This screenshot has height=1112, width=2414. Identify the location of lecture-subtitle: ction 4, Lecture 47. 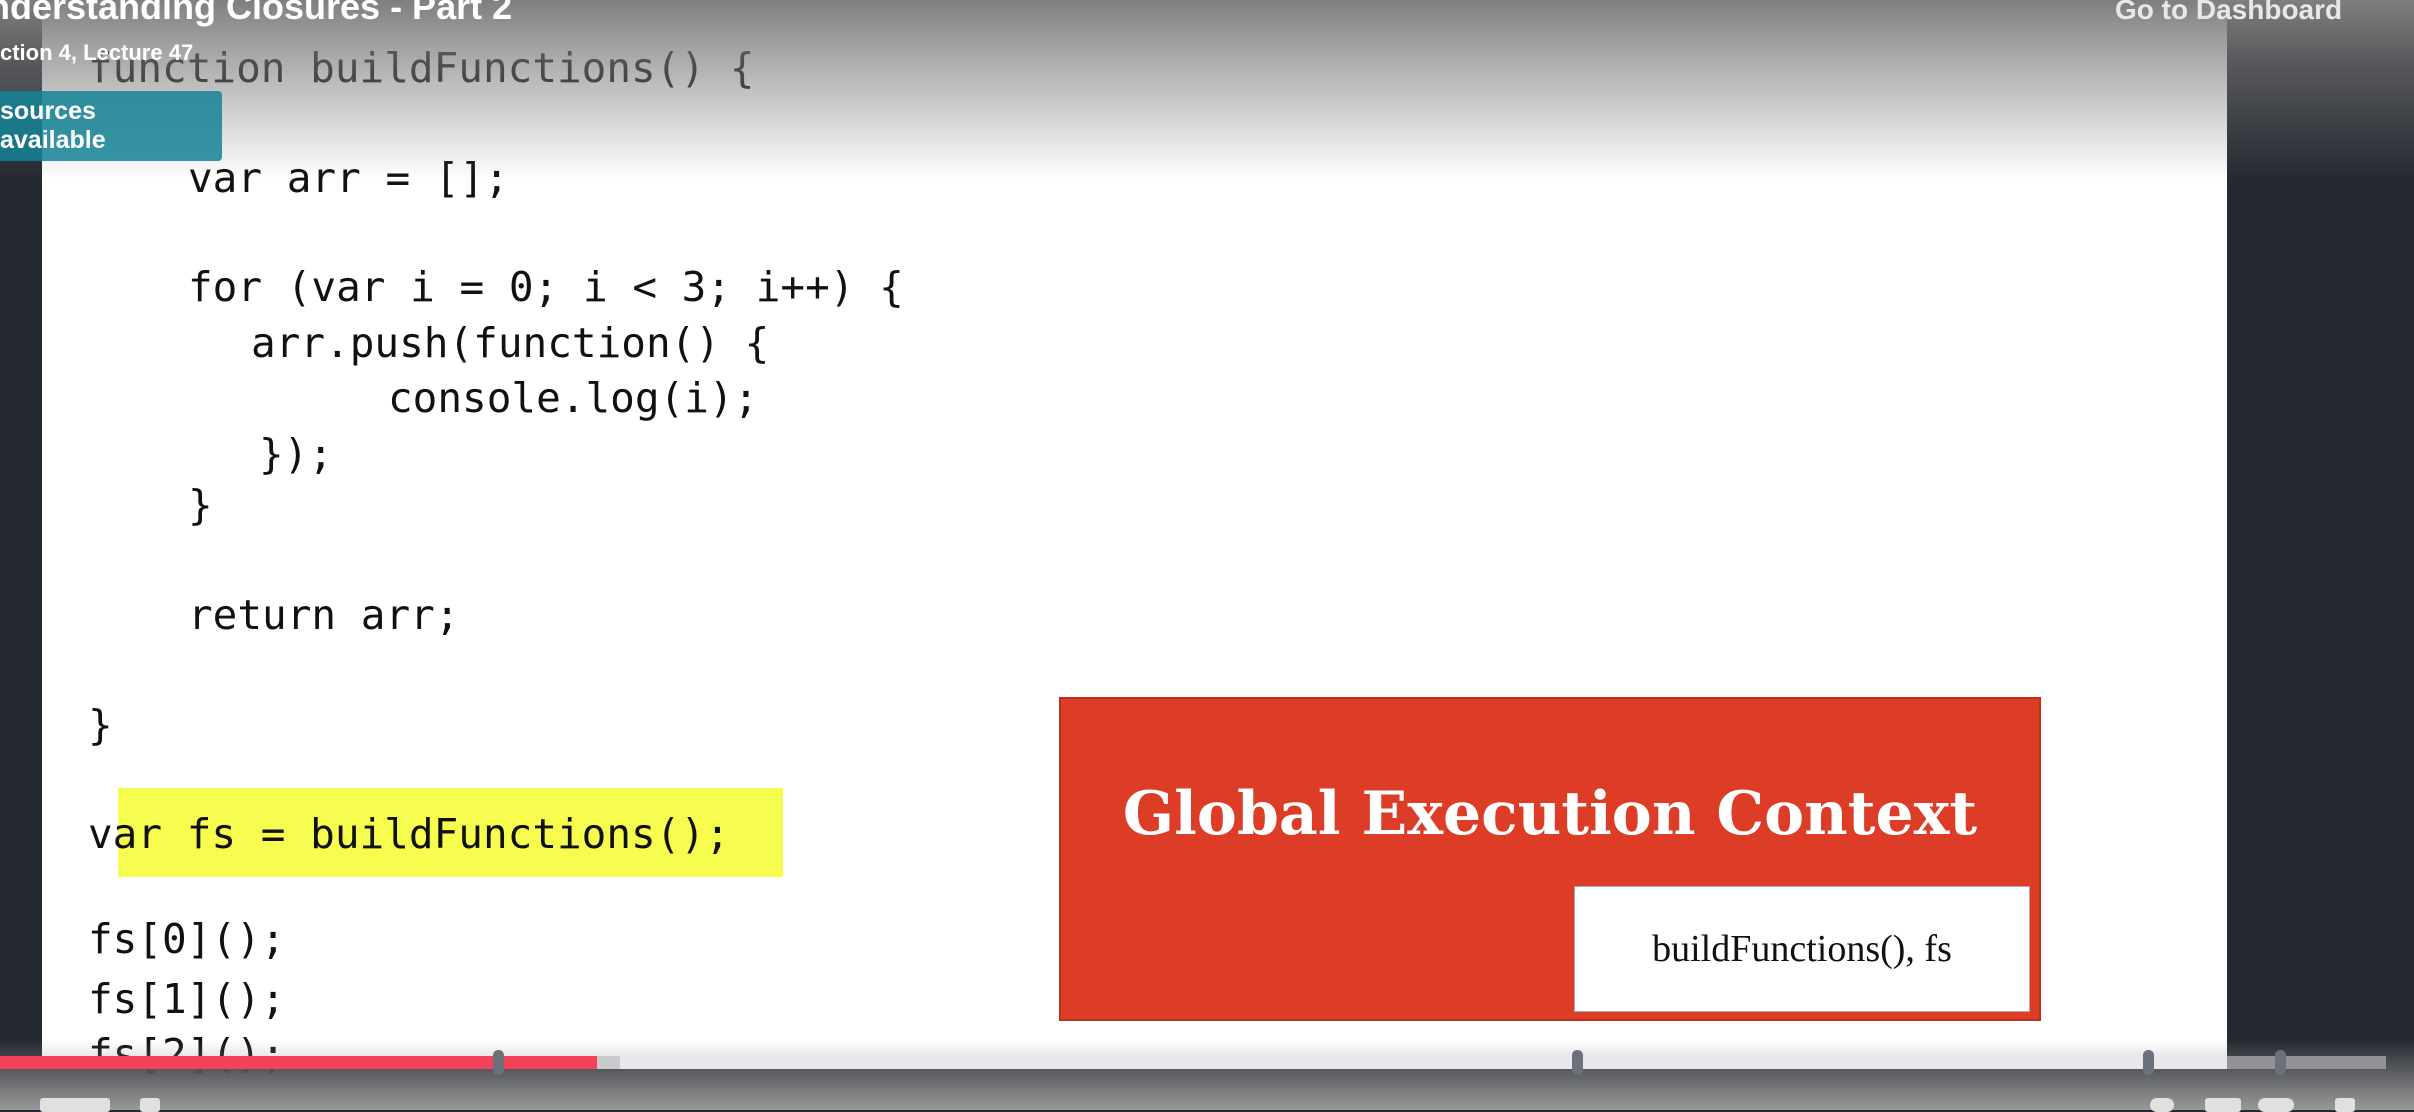
(97, 52).